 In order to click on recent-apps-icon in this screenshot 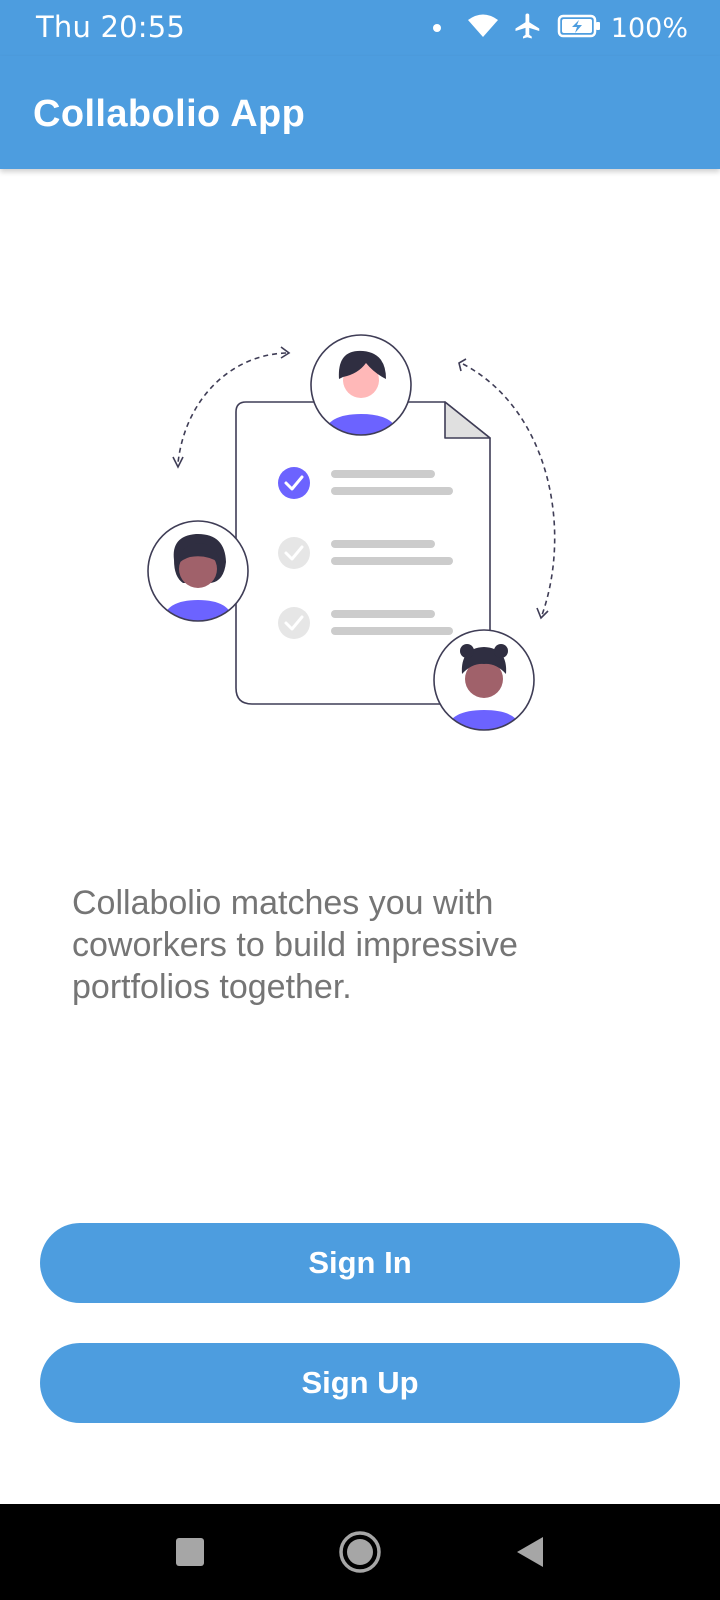, I will do `click(190, 1552)`.